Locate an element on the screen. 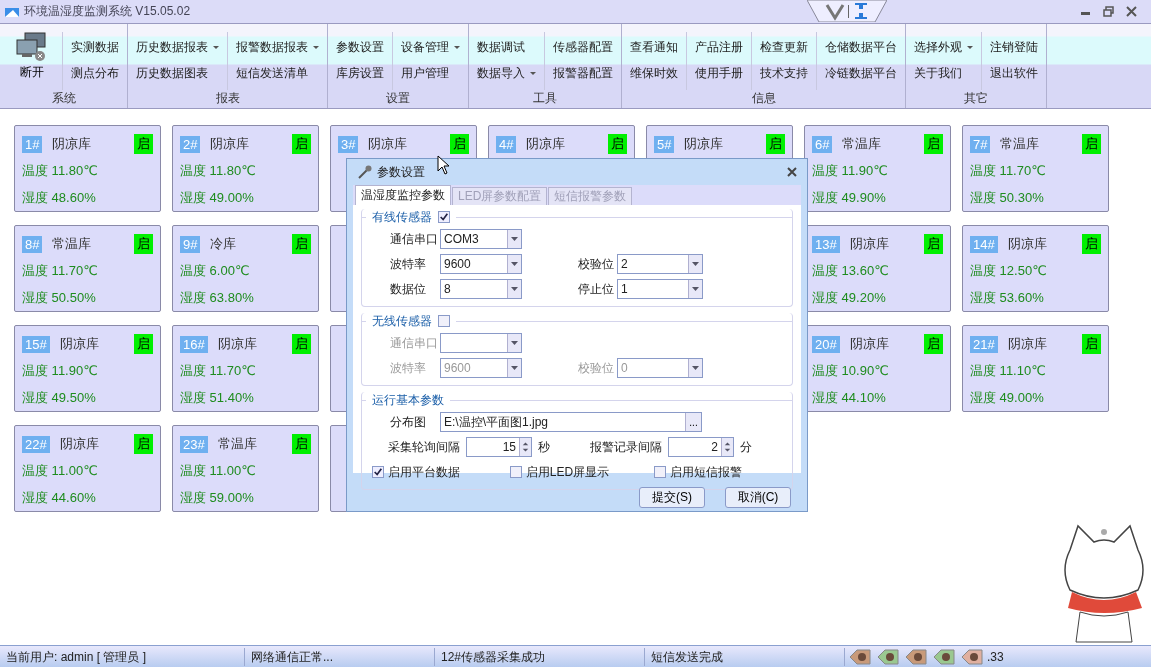 Image resolution: width=1151 pixels, height=667 pixels. humidity-reading: 湿度 49.00% is located at coordinates (1007, 398).